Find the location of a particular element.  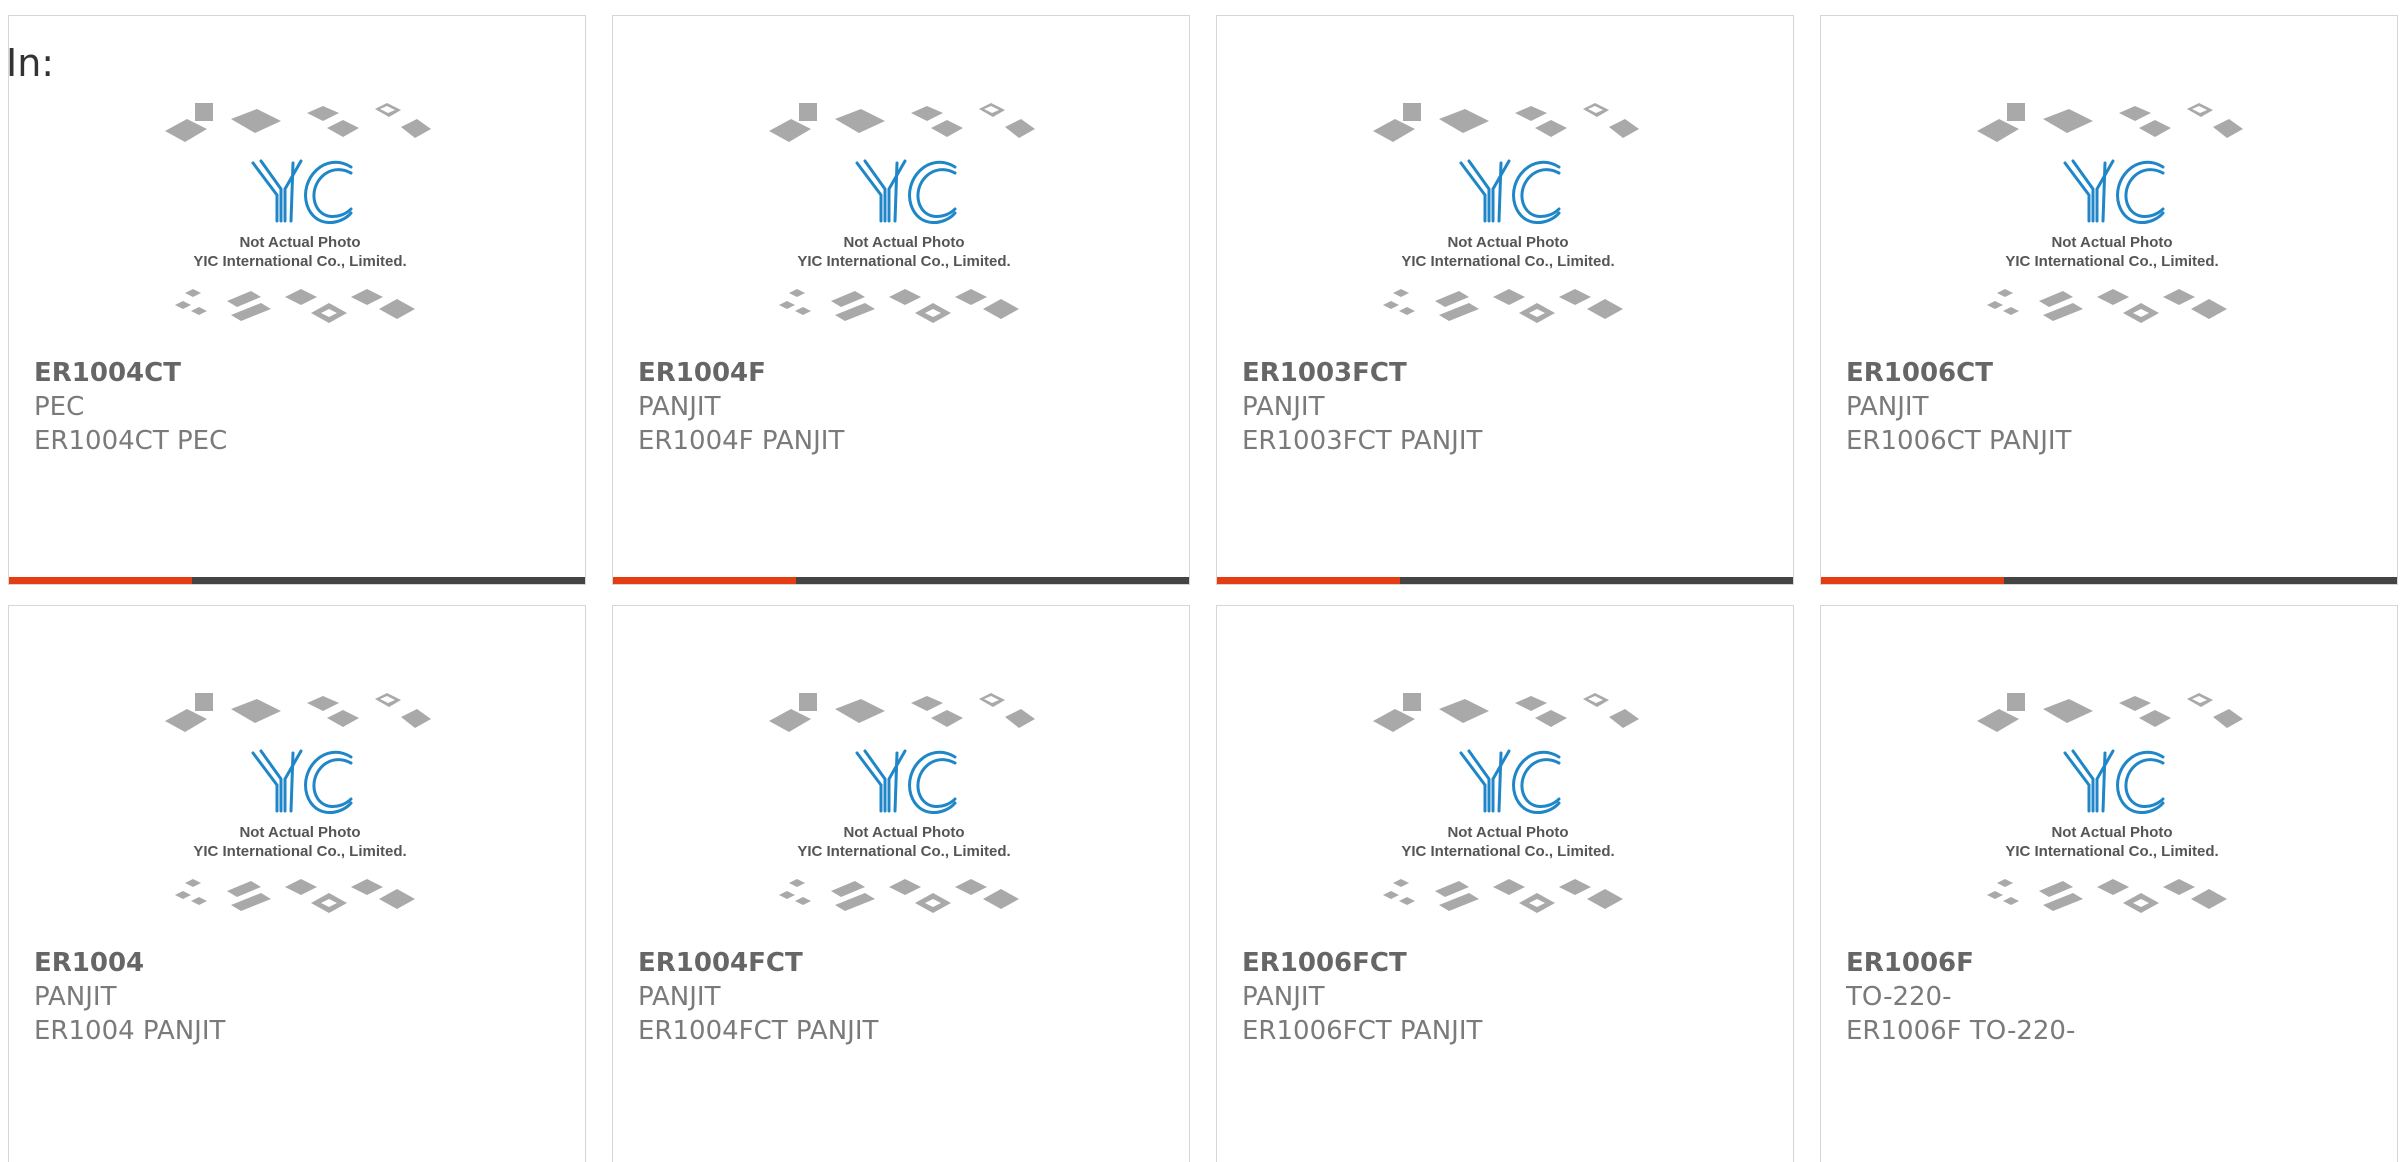

product-description: ER1004F PANJIT is located at coordinates (741, 441).